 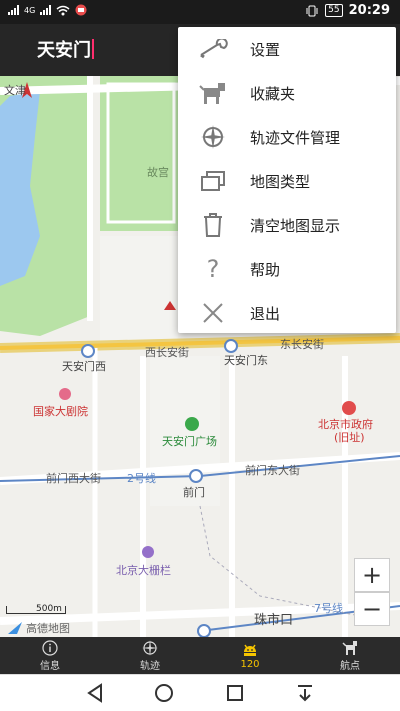 What do you see at coordinates (334, 10) in the screenshot?
I see `battery-indicator: 55` at bounding box center [334, 10].